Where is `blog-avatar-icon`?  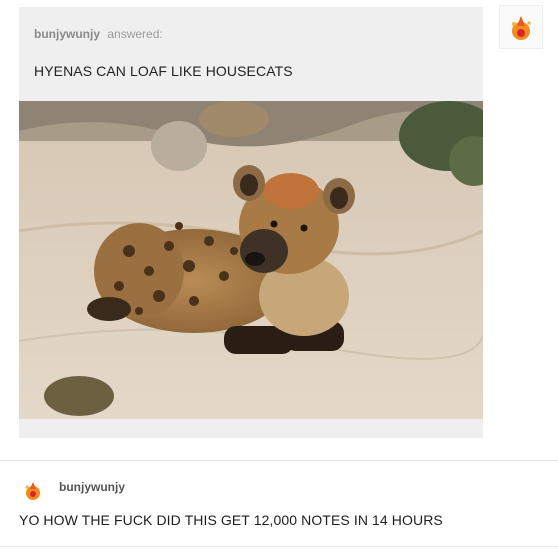 blog-avatar-icon is located at coordinates (521, 27).